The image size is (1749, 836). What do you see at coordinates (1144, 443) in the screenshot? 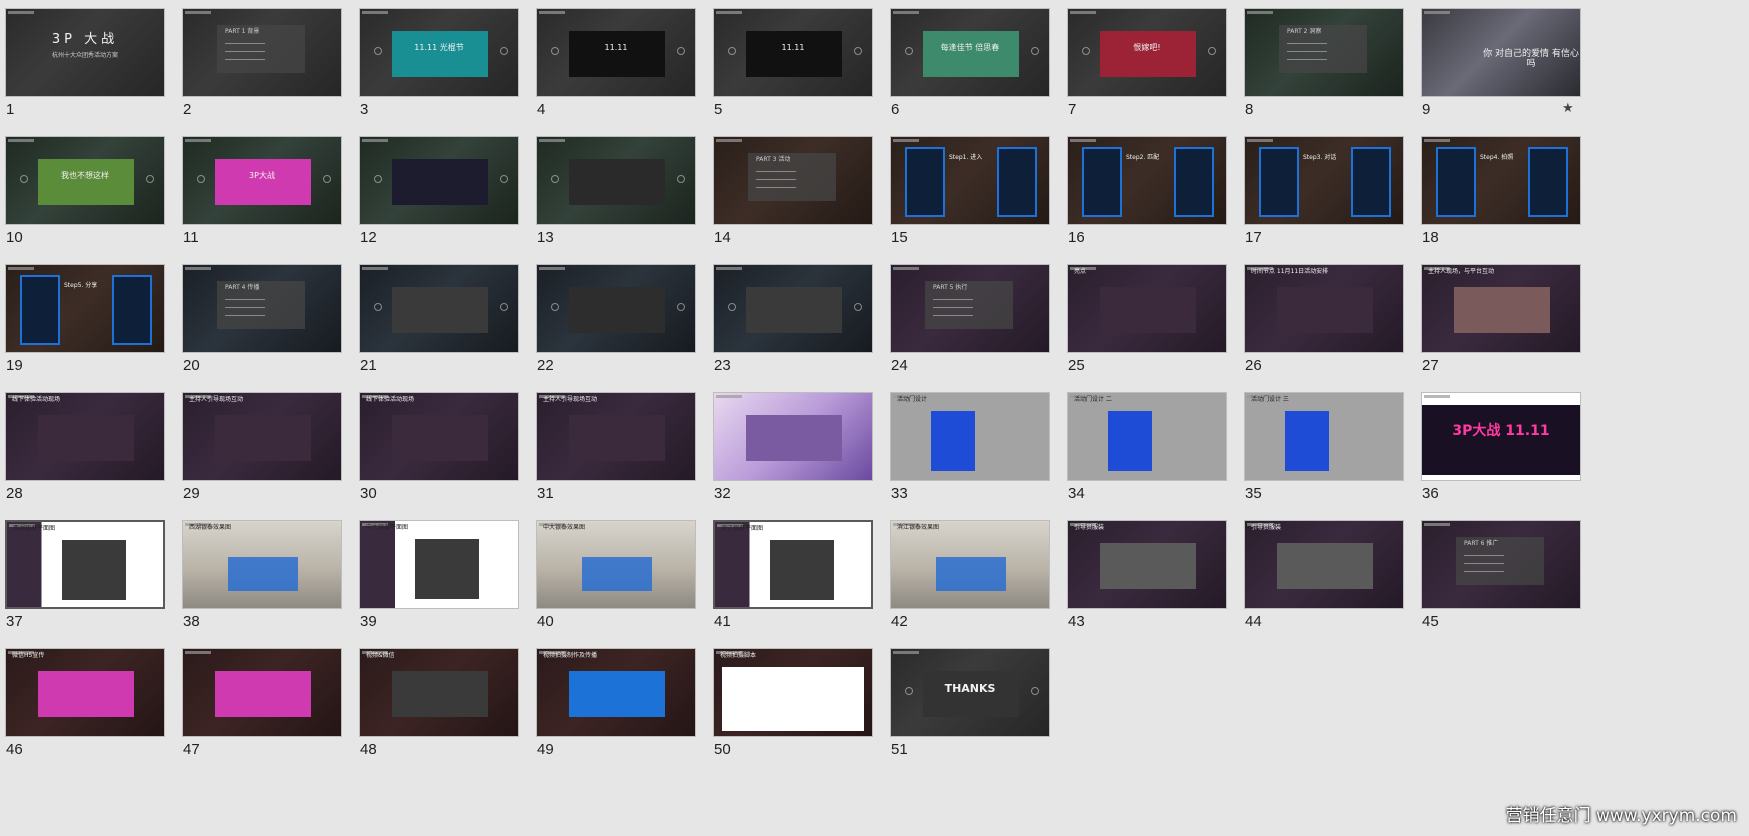
I see `slide-thumbnail-34: 活动门设计 二 34` at bounding box center [1144, 443].